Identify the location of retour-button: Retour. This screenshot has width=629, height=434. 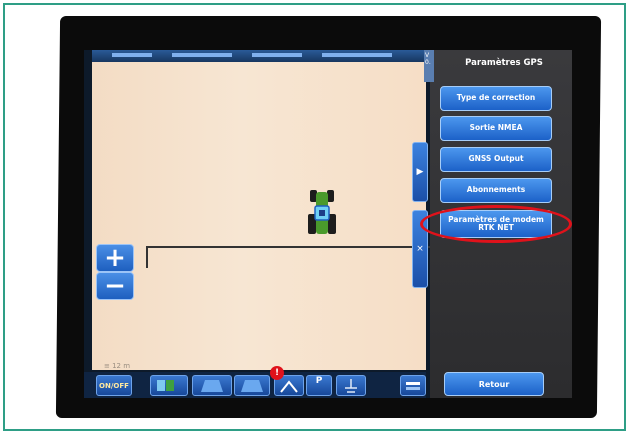
(494, 384).